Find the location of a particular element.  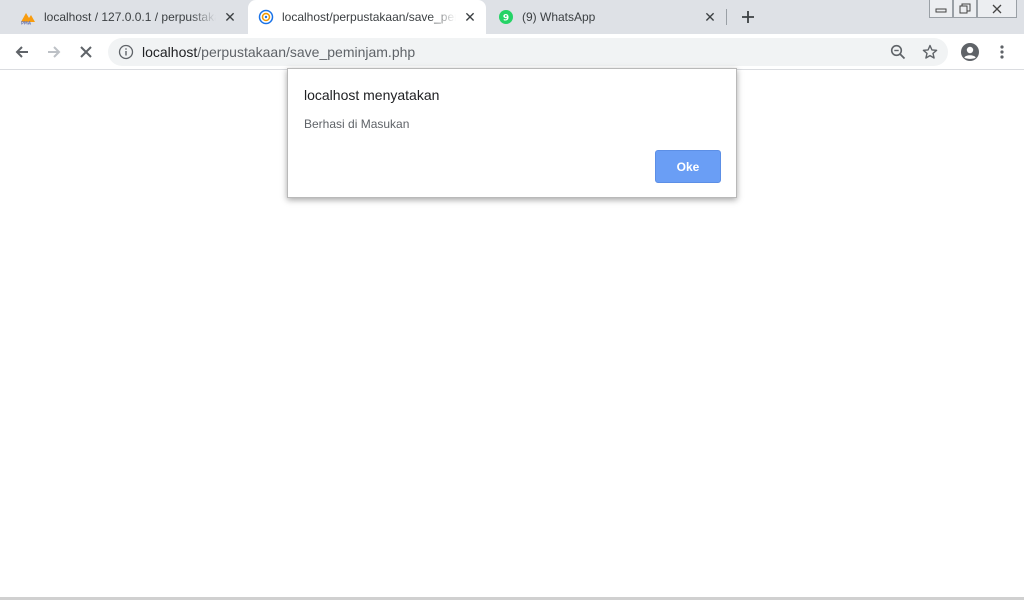

tab-title: localhost/perpustakaan/save_peminjam.php is located at coordinates (369, 17).